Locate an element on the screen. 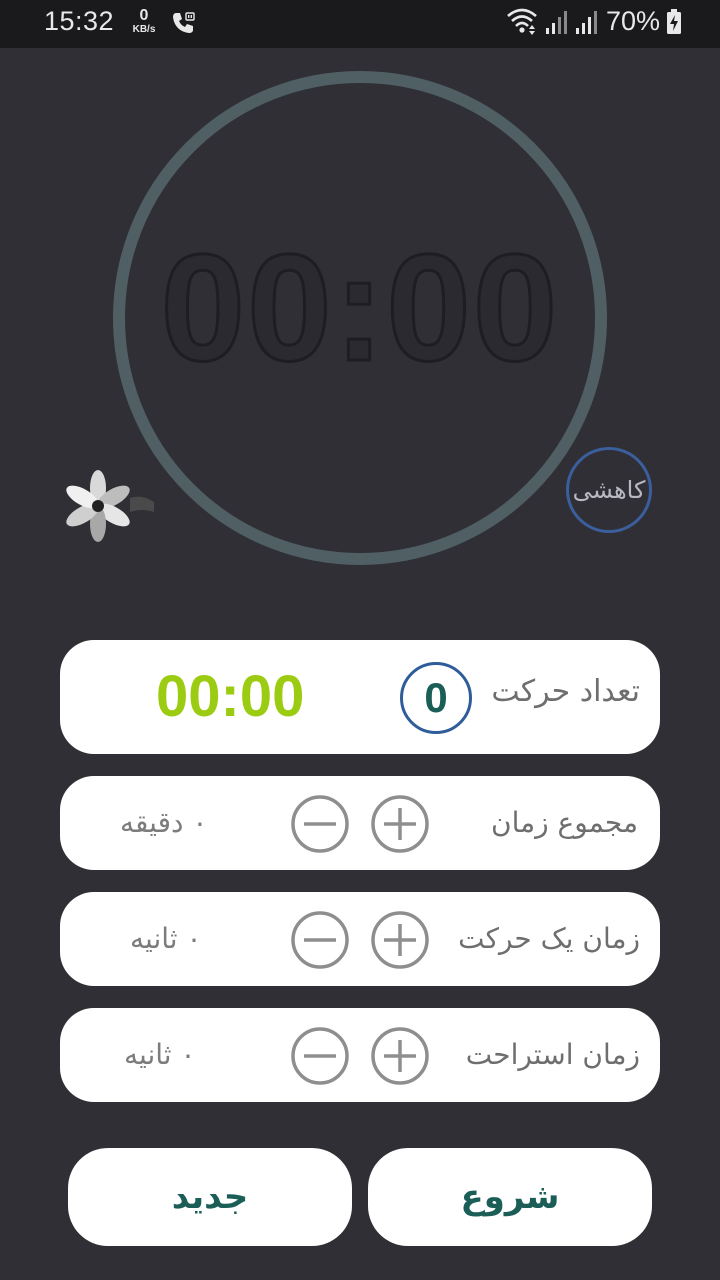 The width and height of the screenshot is (720, 1280). battery-charging-icon is located at coordinates (674, 21).